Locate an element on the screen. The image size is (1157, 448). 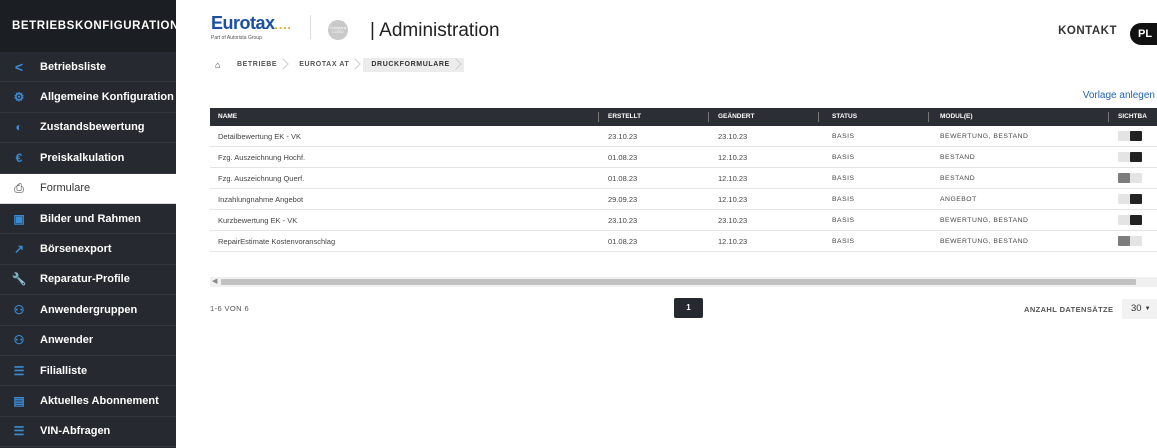
sidebar-item-label: Anwendergruppen is located at coordinates (89, 309).